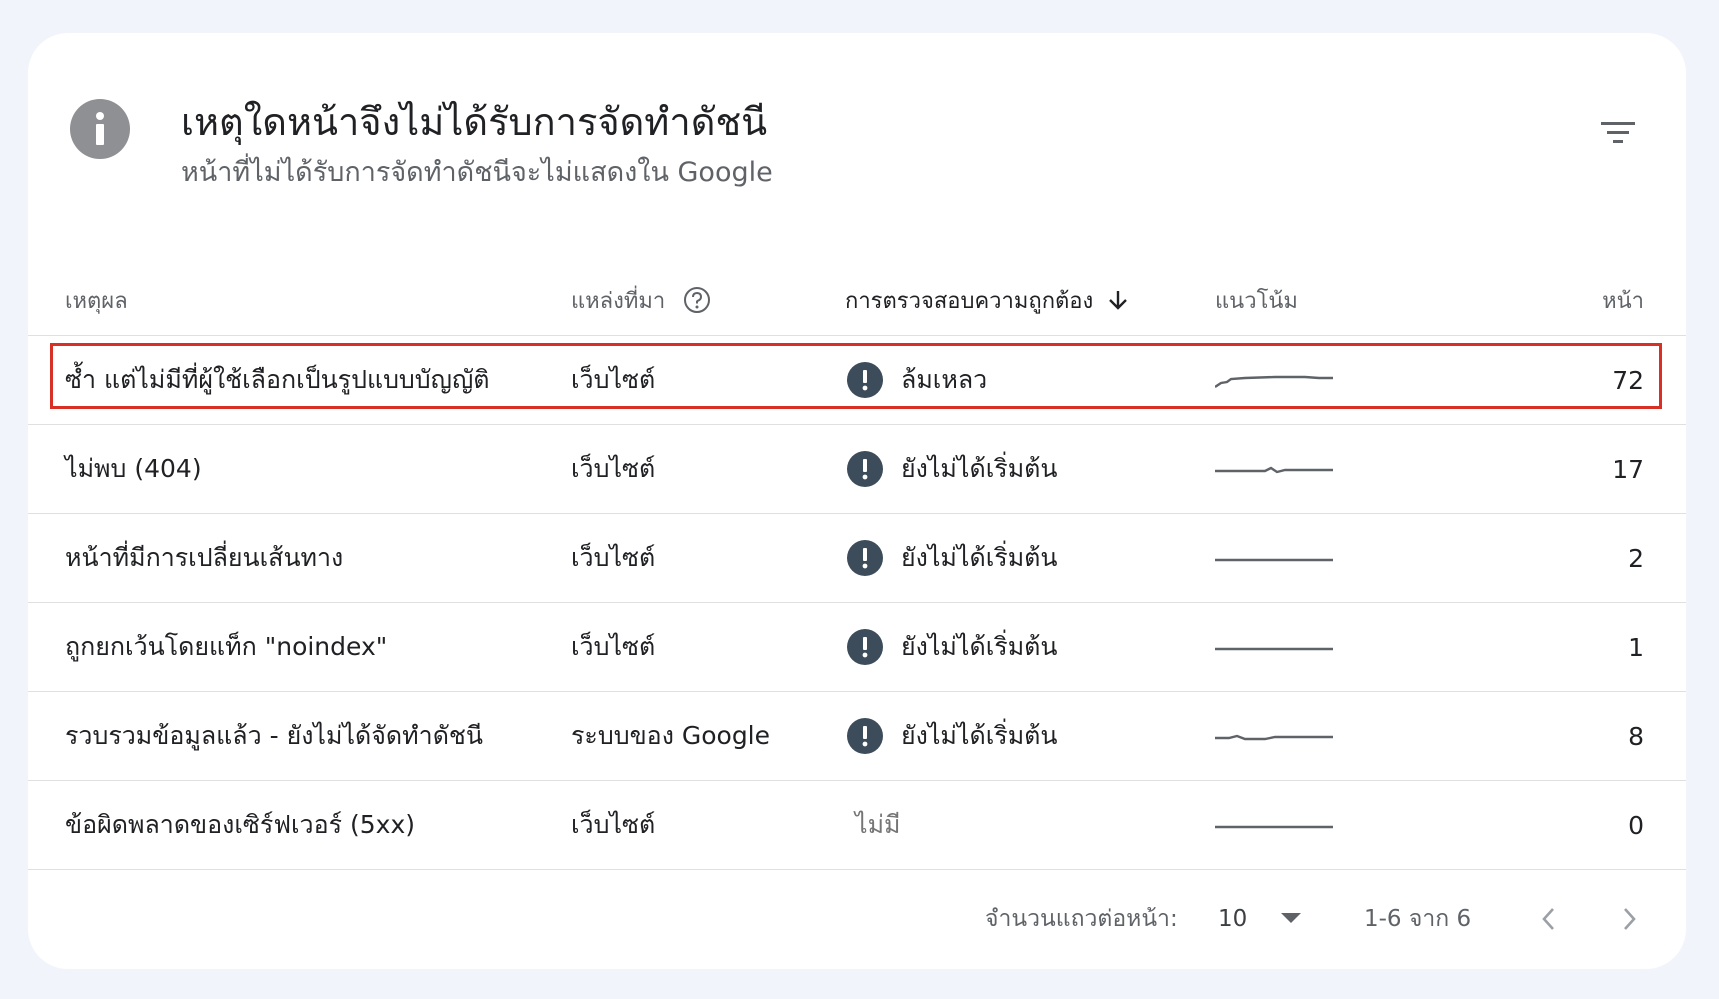 This screenshot has height=999, width=1719. What do you see at coordinates (987, 300) in the screenshot?
I see `column-header-validation: การตรวจสอบความถูกต้อง` at bounding box center [987, 300].